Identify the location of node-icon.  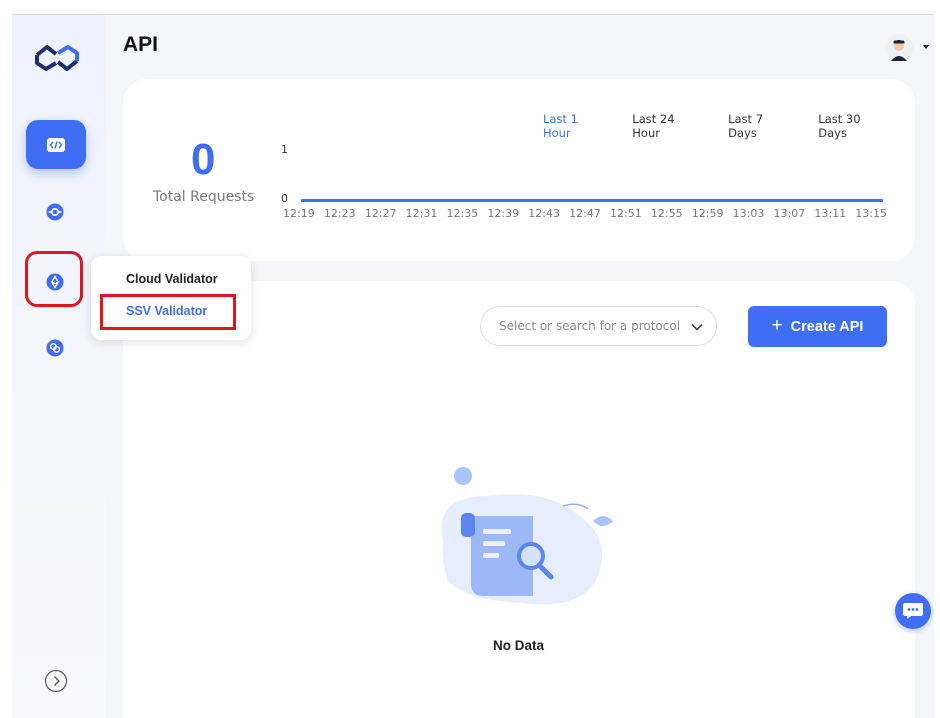
(55, 212).